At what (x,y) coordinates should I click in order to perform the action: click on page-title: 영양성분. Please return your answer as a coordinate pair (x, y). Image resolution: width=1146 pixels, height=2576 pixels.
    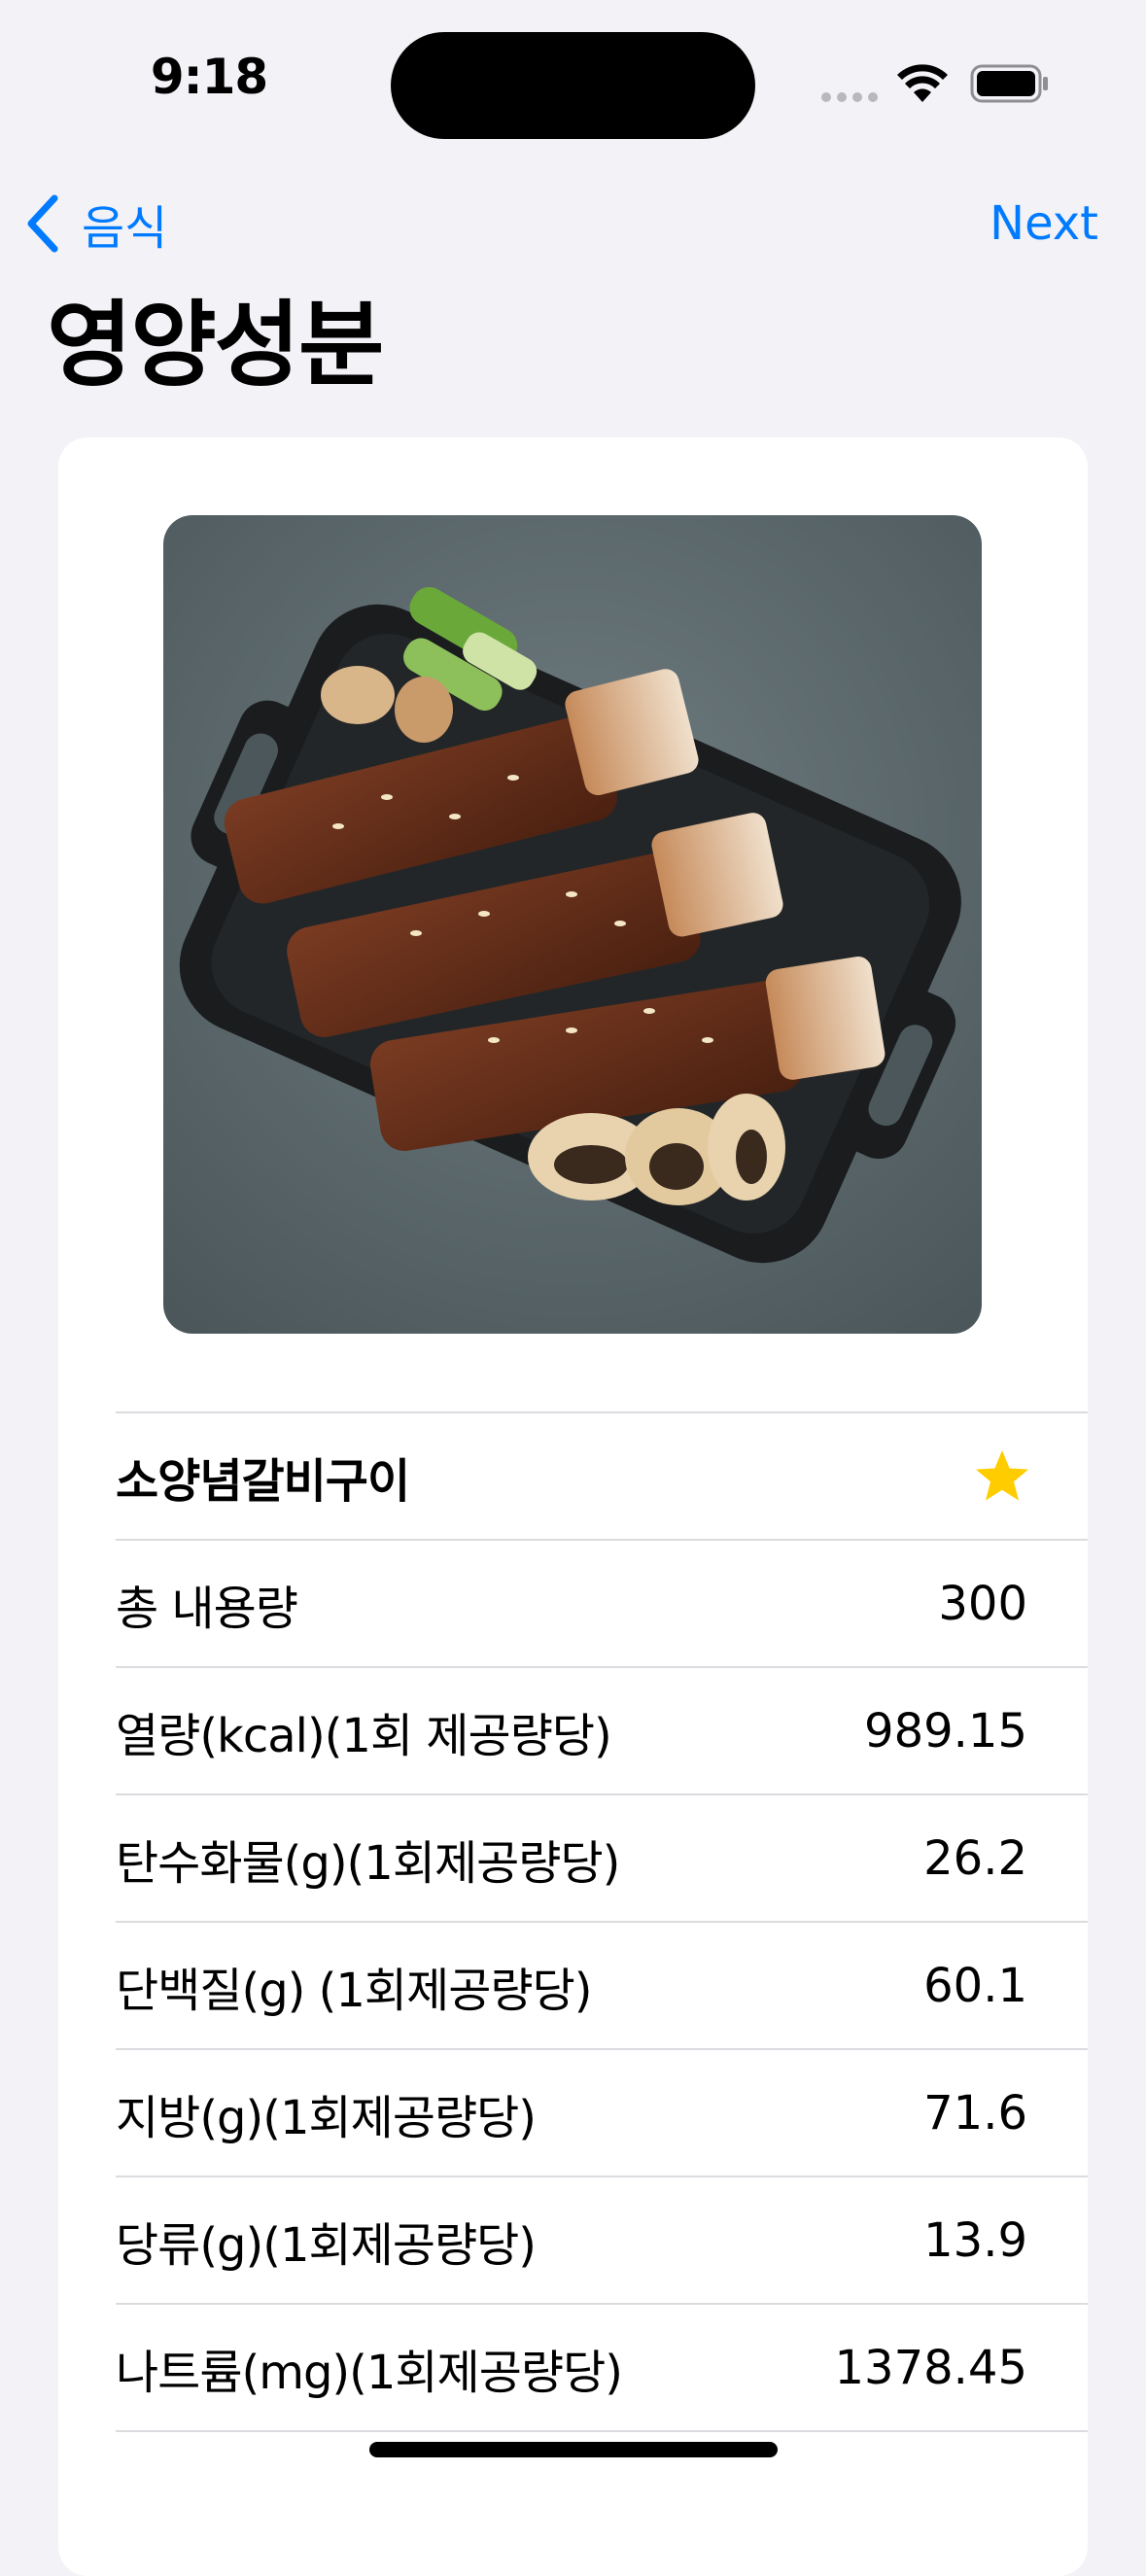
    Looking at the image, I should click on (215, 345).